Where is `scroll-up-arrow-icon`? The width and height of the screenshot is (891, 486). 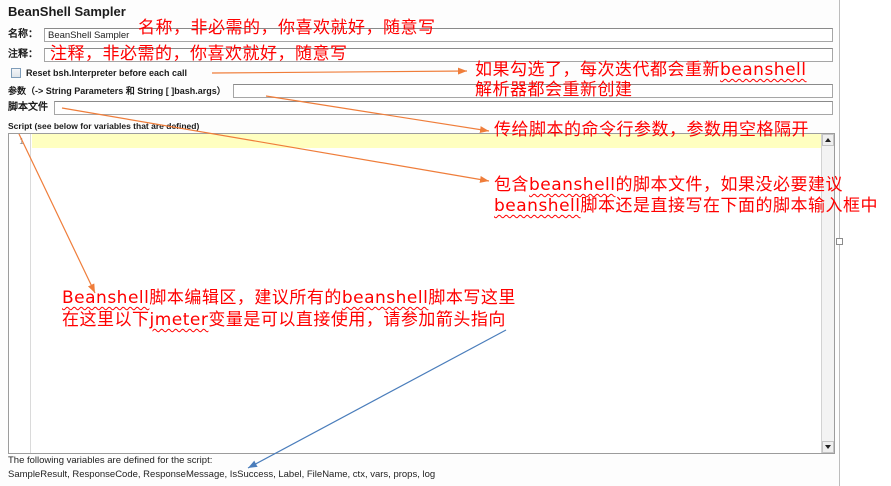
scroll-up-arrow-icon is located at coordinates (828, 140).